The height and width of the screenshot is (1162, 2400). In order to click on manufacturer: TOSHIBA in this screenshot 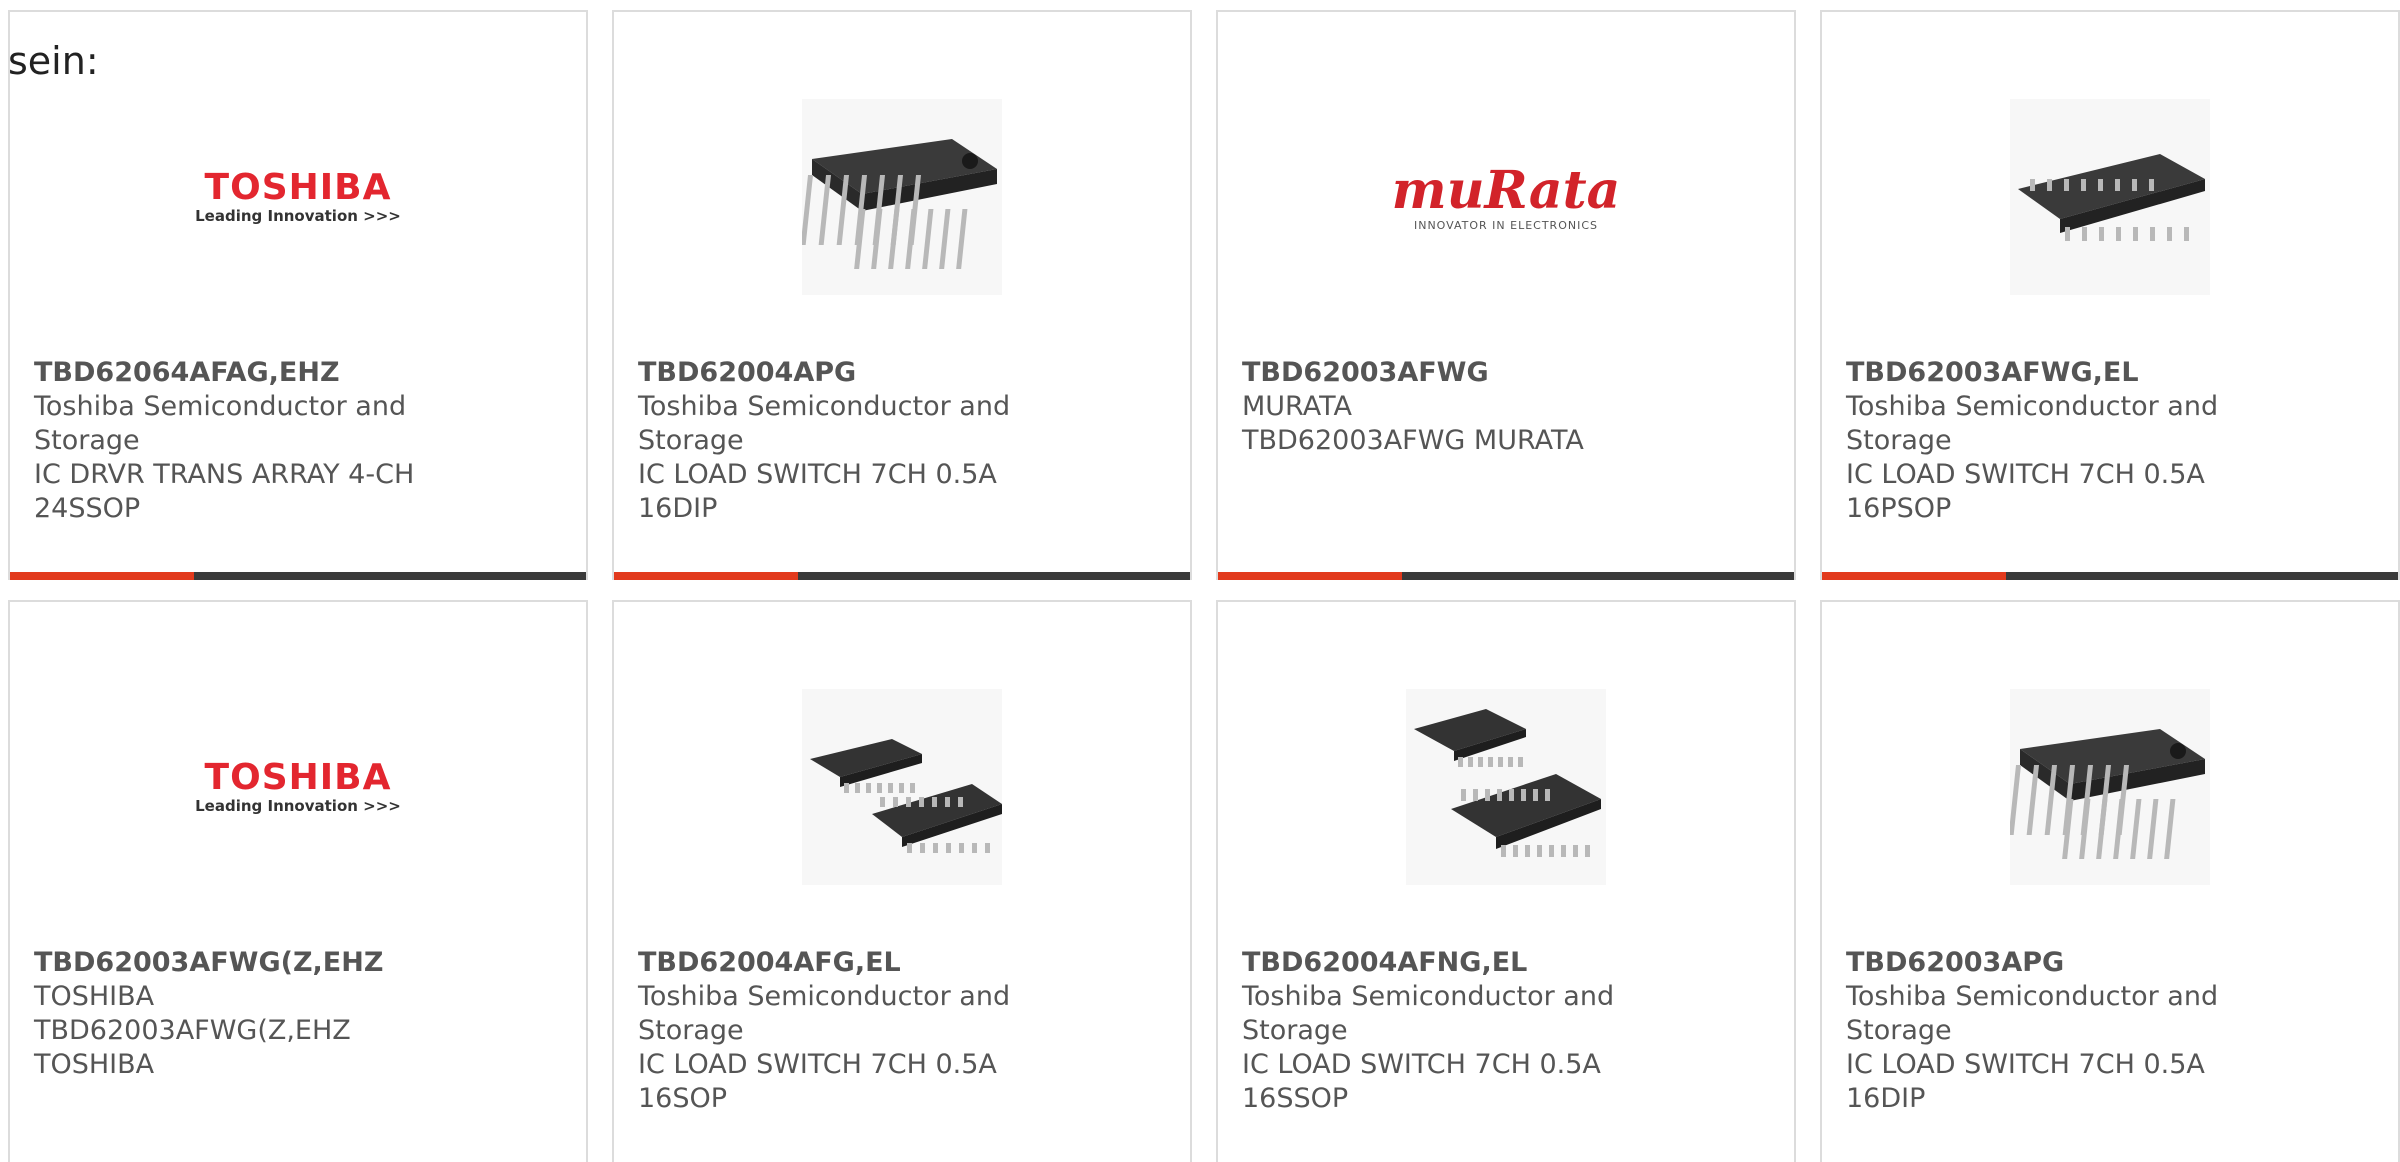, I will do `click(94, 996)`.